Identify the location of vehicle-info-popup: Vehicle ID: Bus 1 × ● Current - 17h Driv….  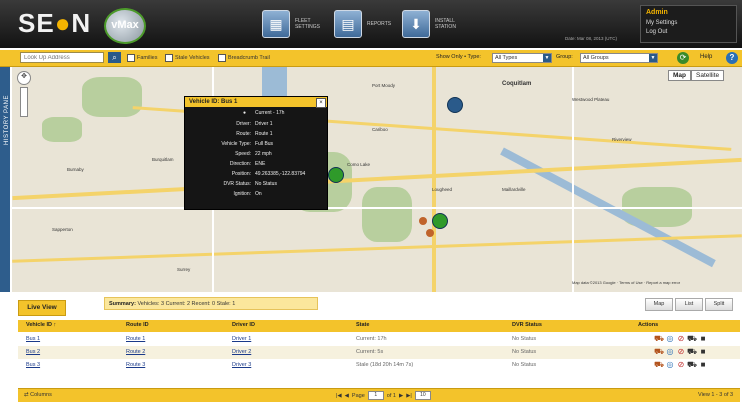
(256, 153).